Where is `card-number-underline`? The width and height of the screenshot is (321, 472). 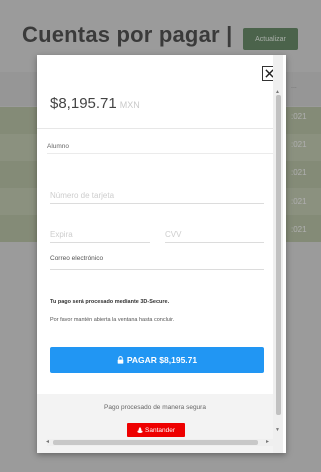
card-number-underline is located at coordinates (157, 203).